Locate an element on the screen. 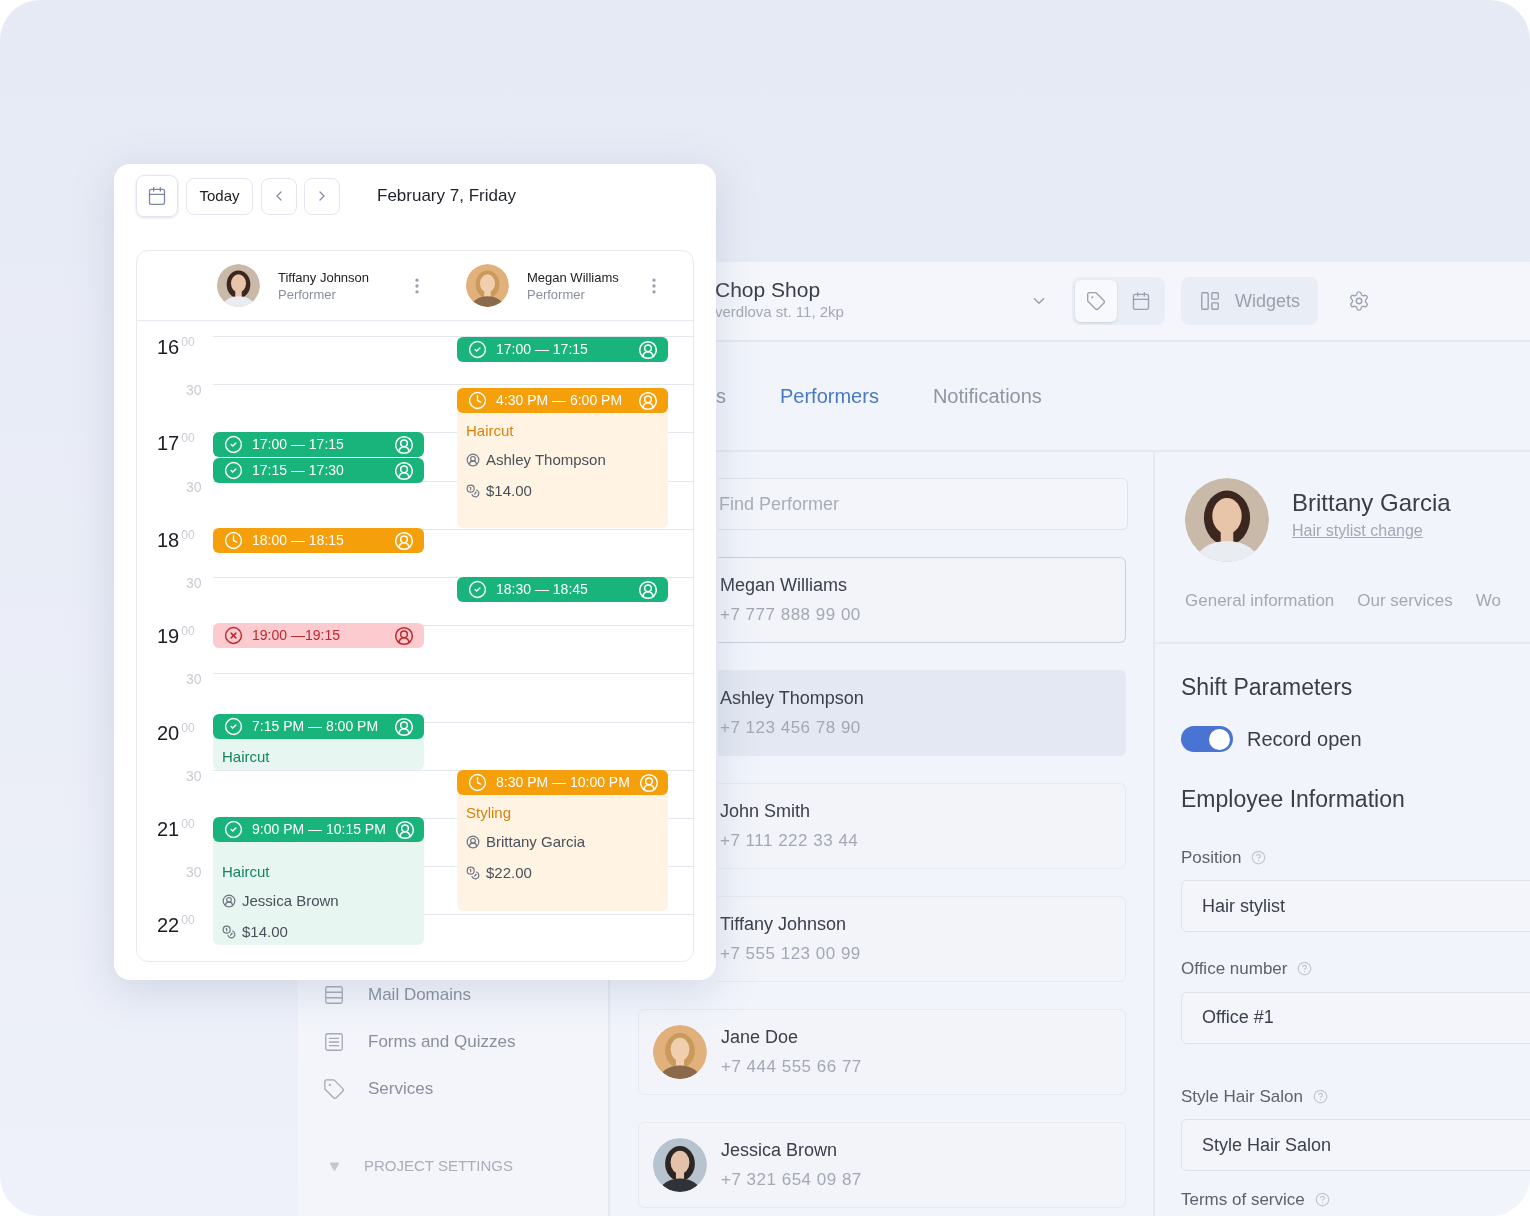 The image size is (1530, 1216). appointment-time: 19:00 —19:15 is located at coordinates (318, 635).